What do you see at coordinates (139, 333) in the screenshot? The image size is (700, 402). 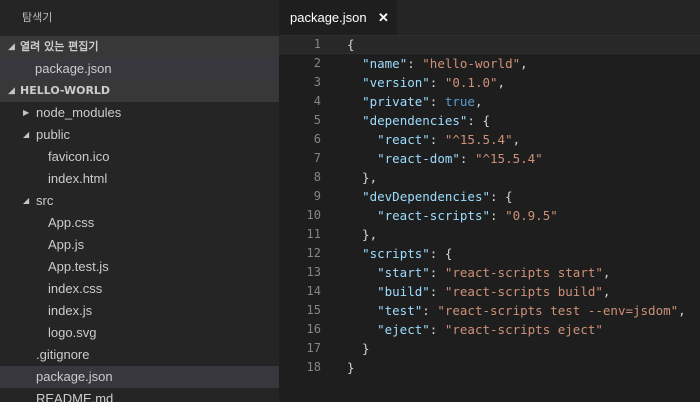 I see `tree-item: logo.svg` at bounding box center [139, 333].